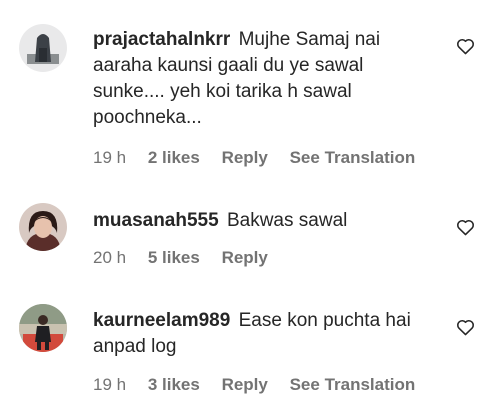 Image resolution: width=494 pixels, height=419 pixels. I want to click on comment-username: kaurneelam989, so click(161, 320).